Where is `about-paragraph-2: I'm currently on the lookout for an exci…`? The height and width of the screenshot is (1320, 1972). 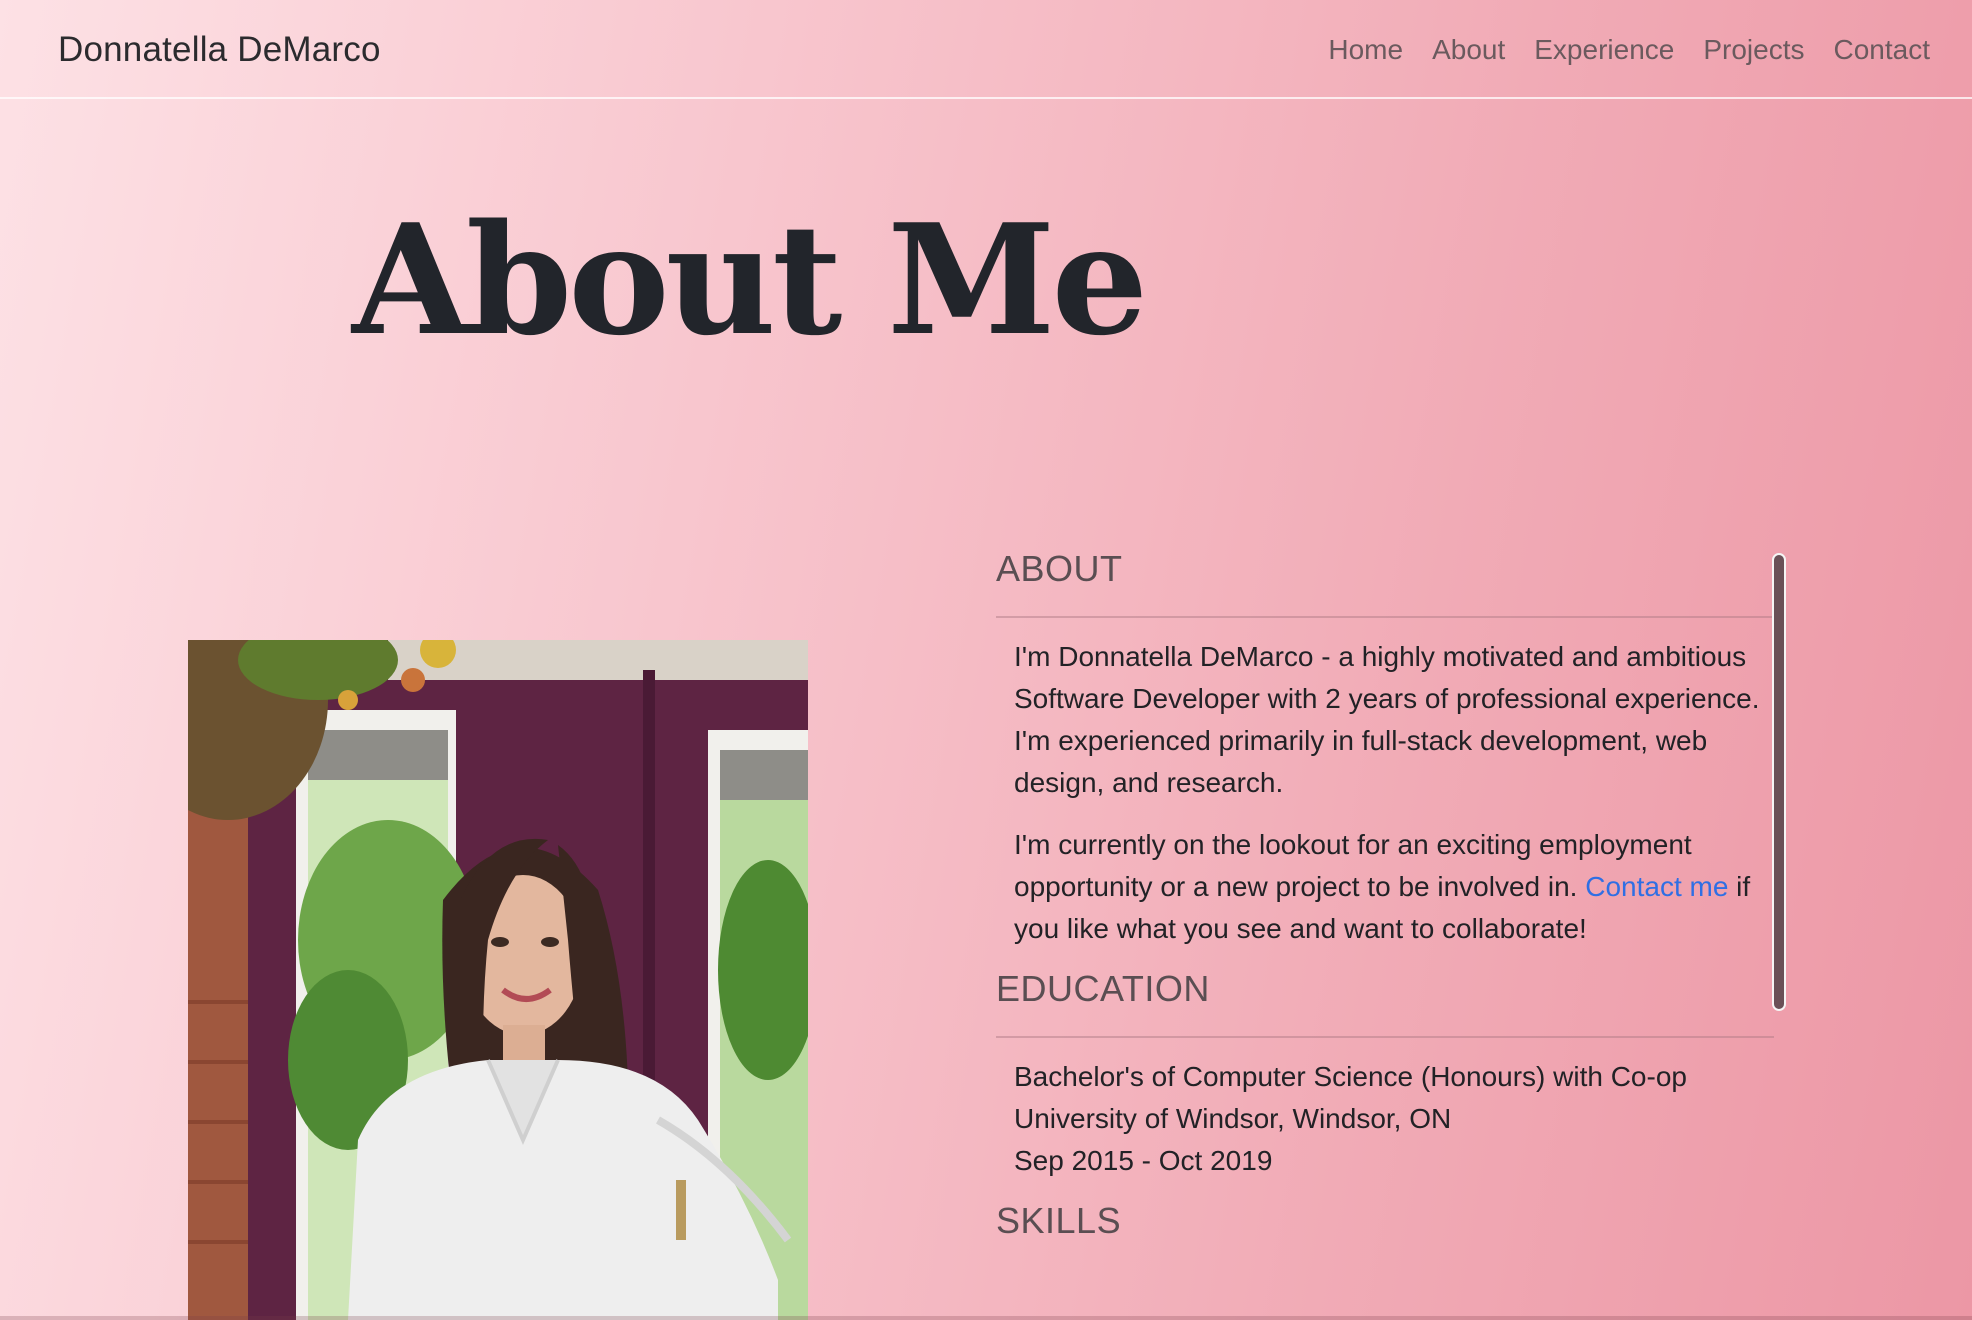
about-paragraph-2: I'm currently on the lookout for an exci… is located at coordinates (1394, 887).